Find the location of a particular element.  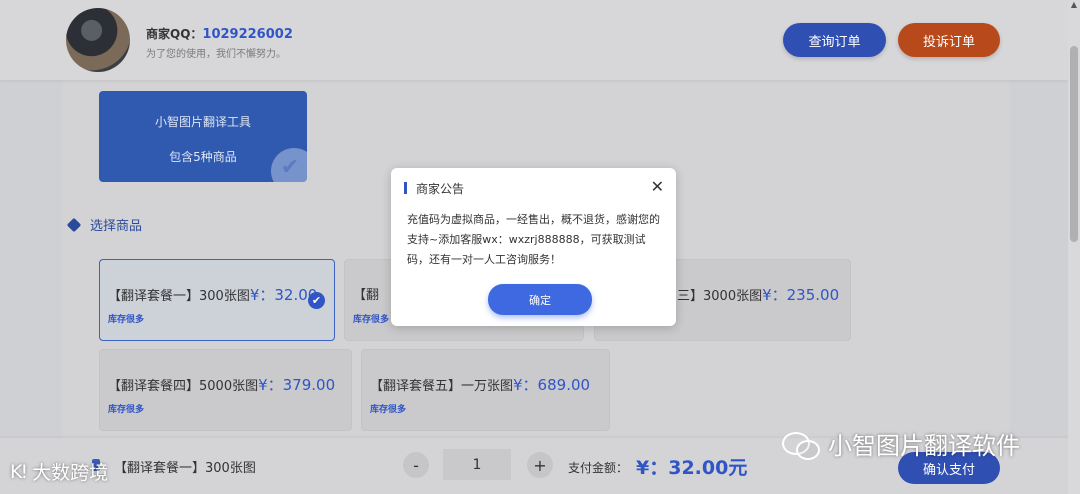

selected-check-icon: ✔ is located at coordinates (316, 300).